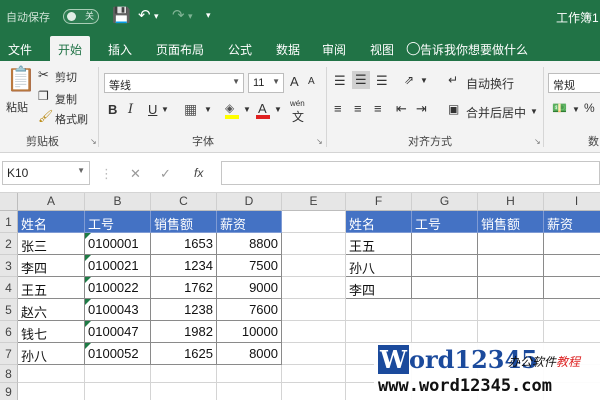 This screenshot has height=400, width=600. Describe the element at coordinates (382, 49) in the screenshot. I see `tab-view: 视图` at that location.